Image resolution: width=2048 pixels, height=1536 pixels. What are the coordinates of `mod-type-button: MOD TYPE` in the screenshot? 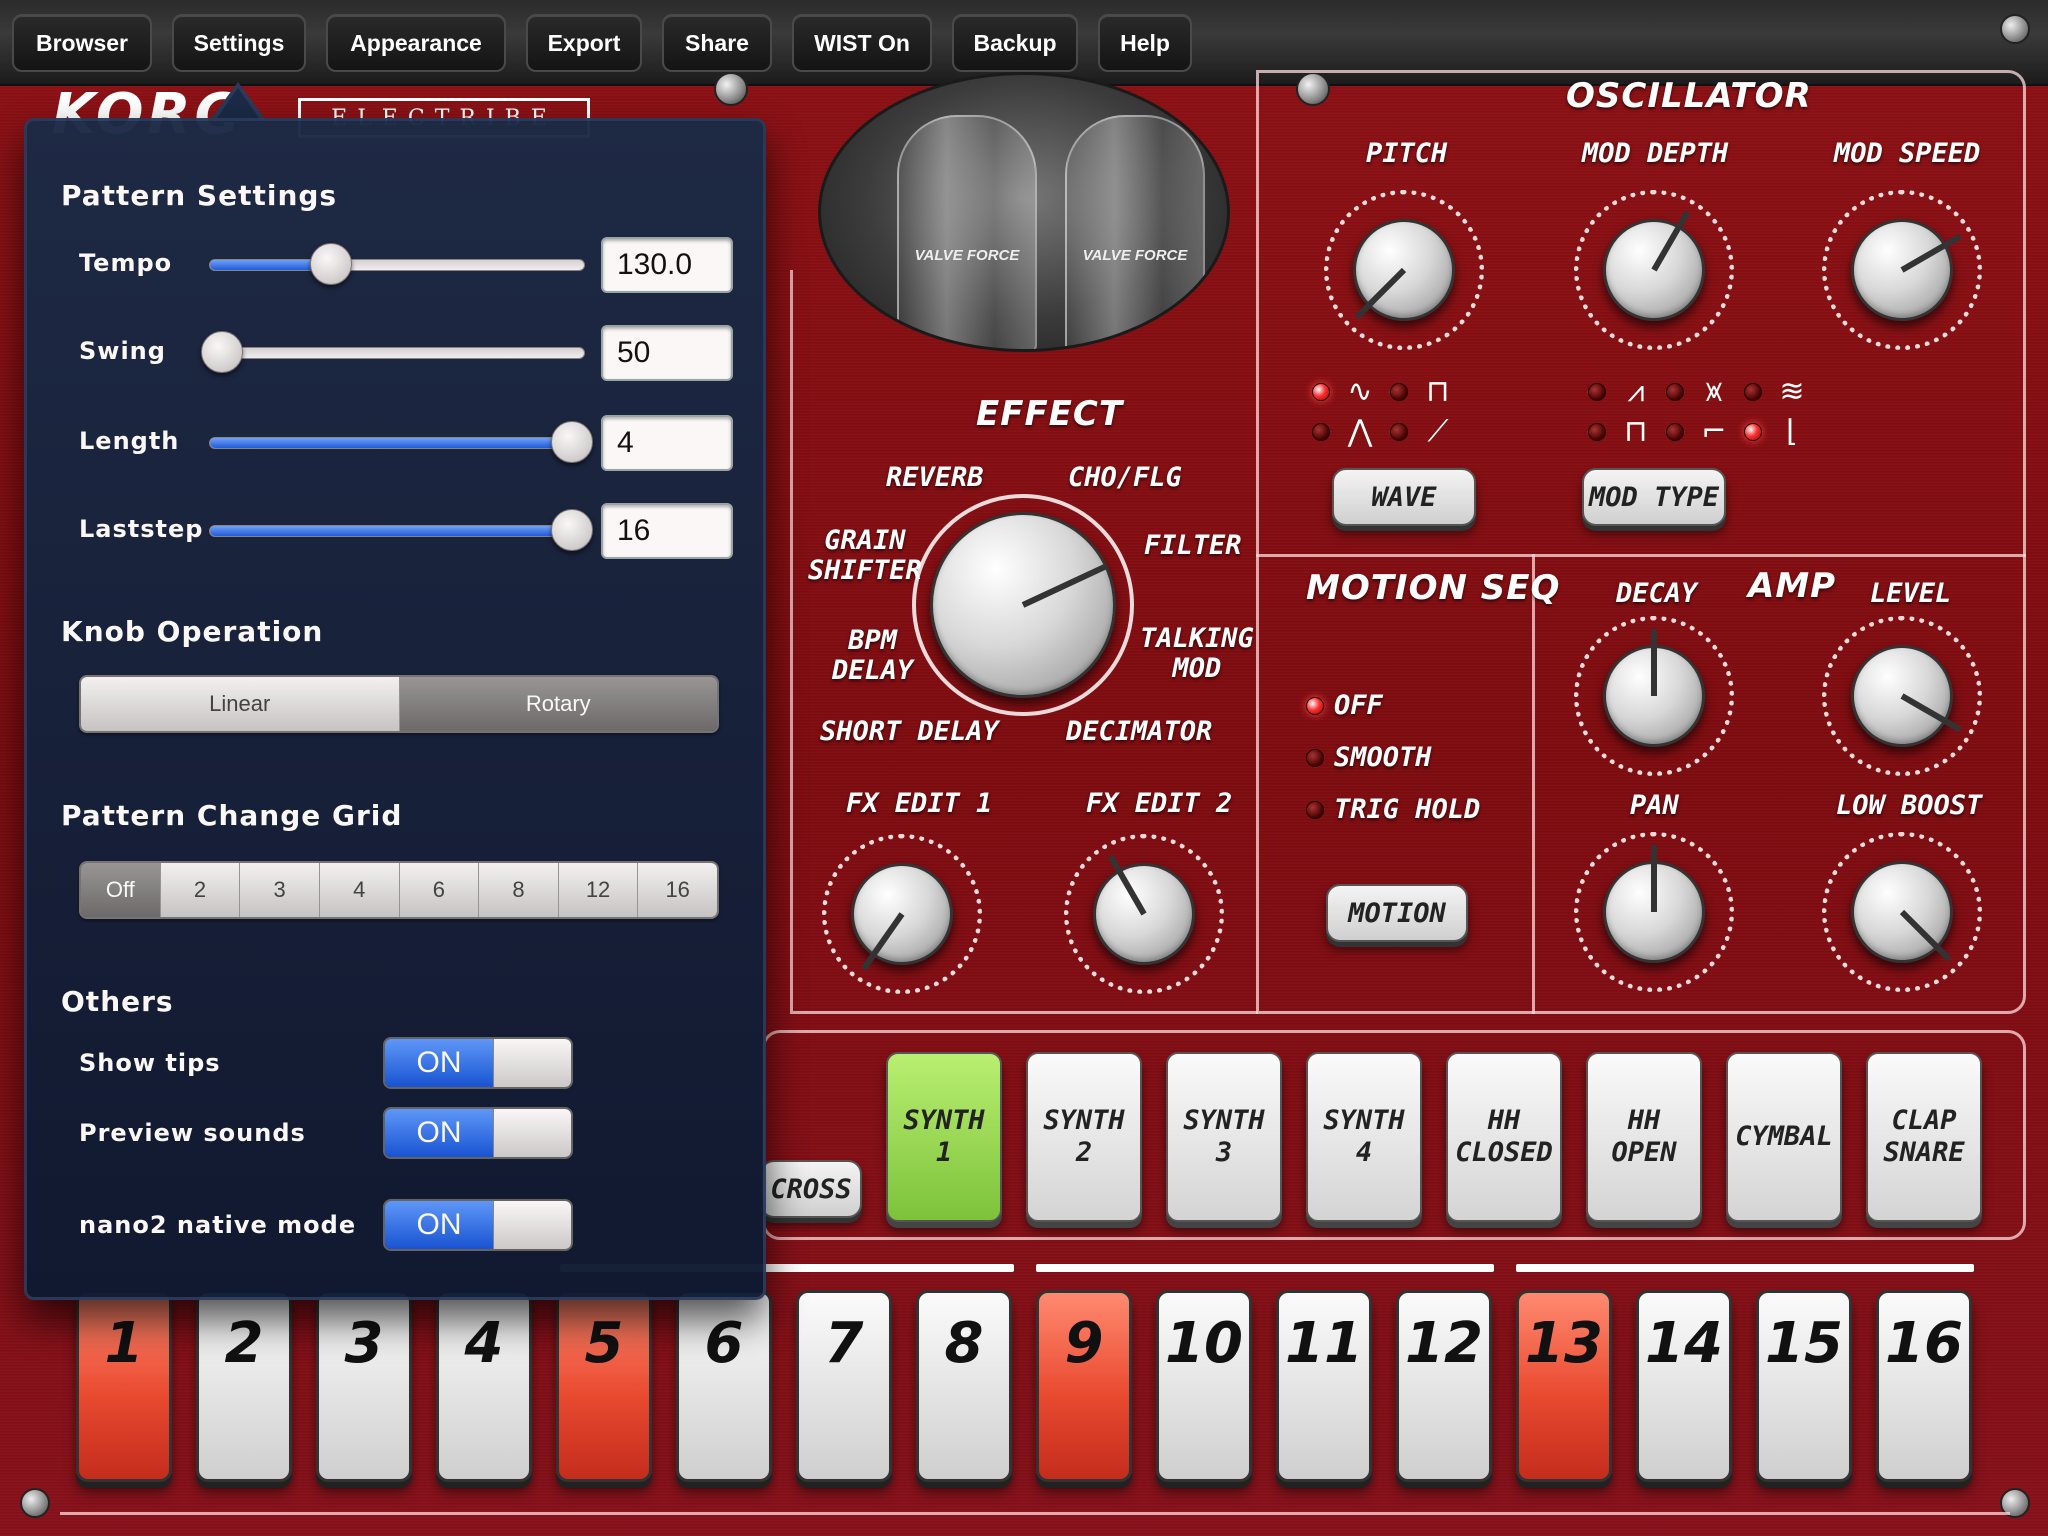 It's located at (1654, 497).